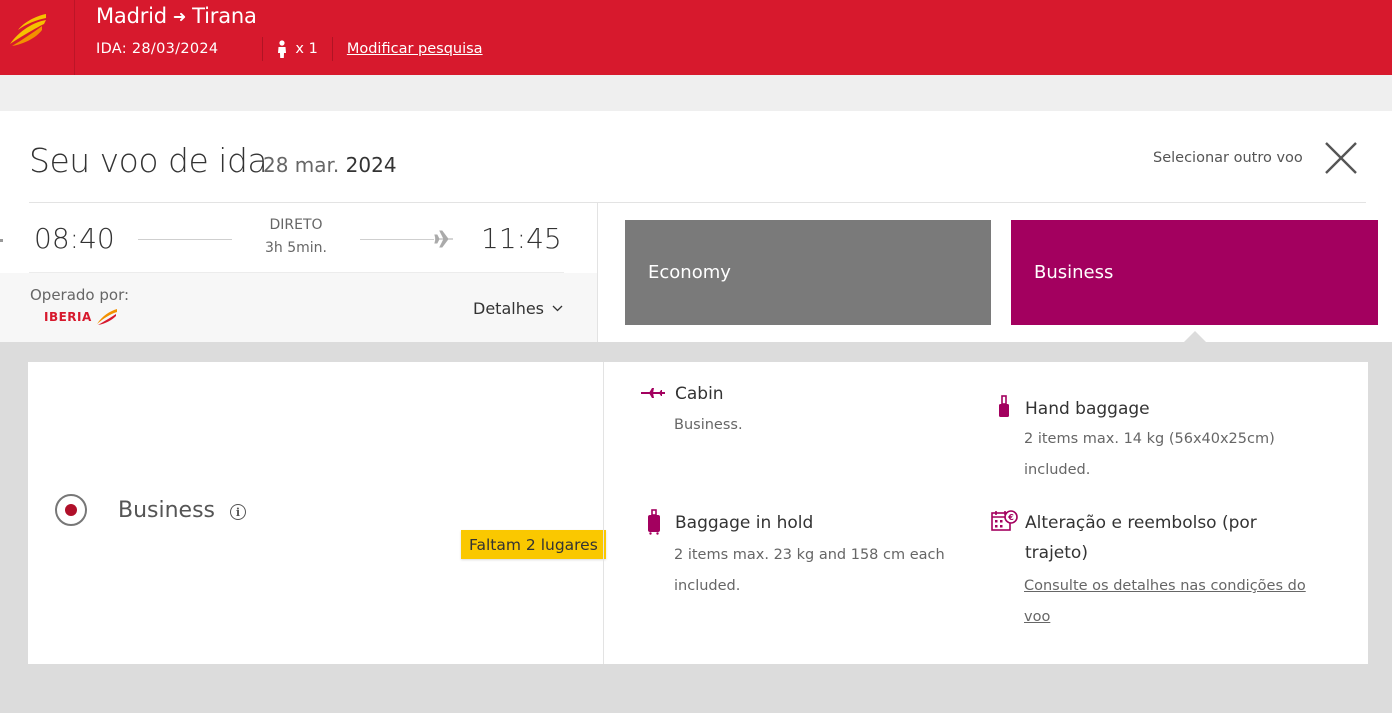 The image size is (1392, 713). What do you see at coordinates (443, 239) in the screenshot?
I see `plane-icon` at bounding box center [443, 239].